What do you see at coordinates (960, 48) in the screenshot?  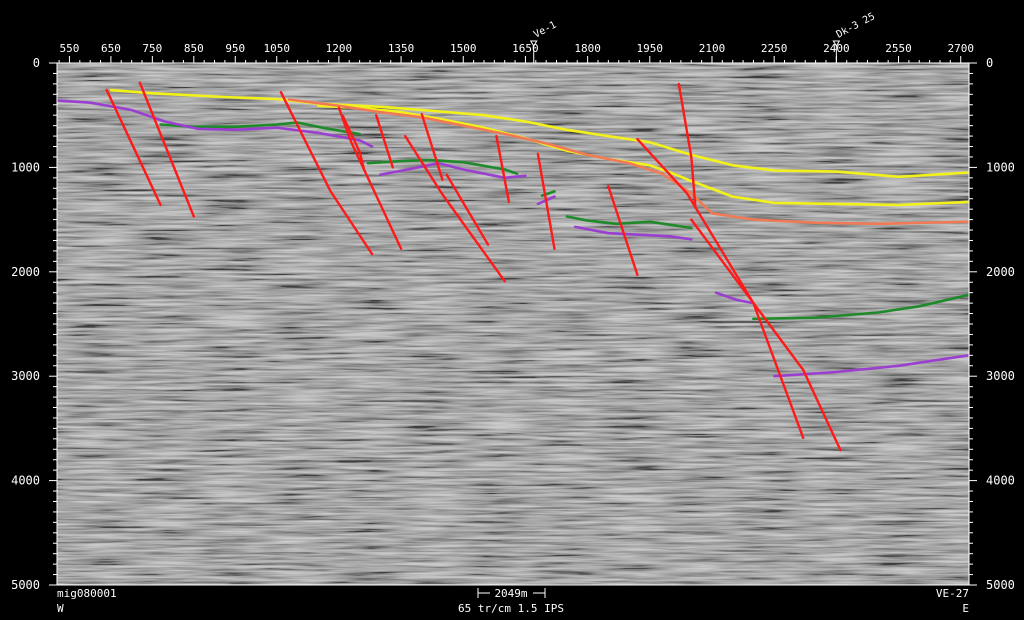 I see `trace-tick-label: 2700` at bounding box center [960, 48].